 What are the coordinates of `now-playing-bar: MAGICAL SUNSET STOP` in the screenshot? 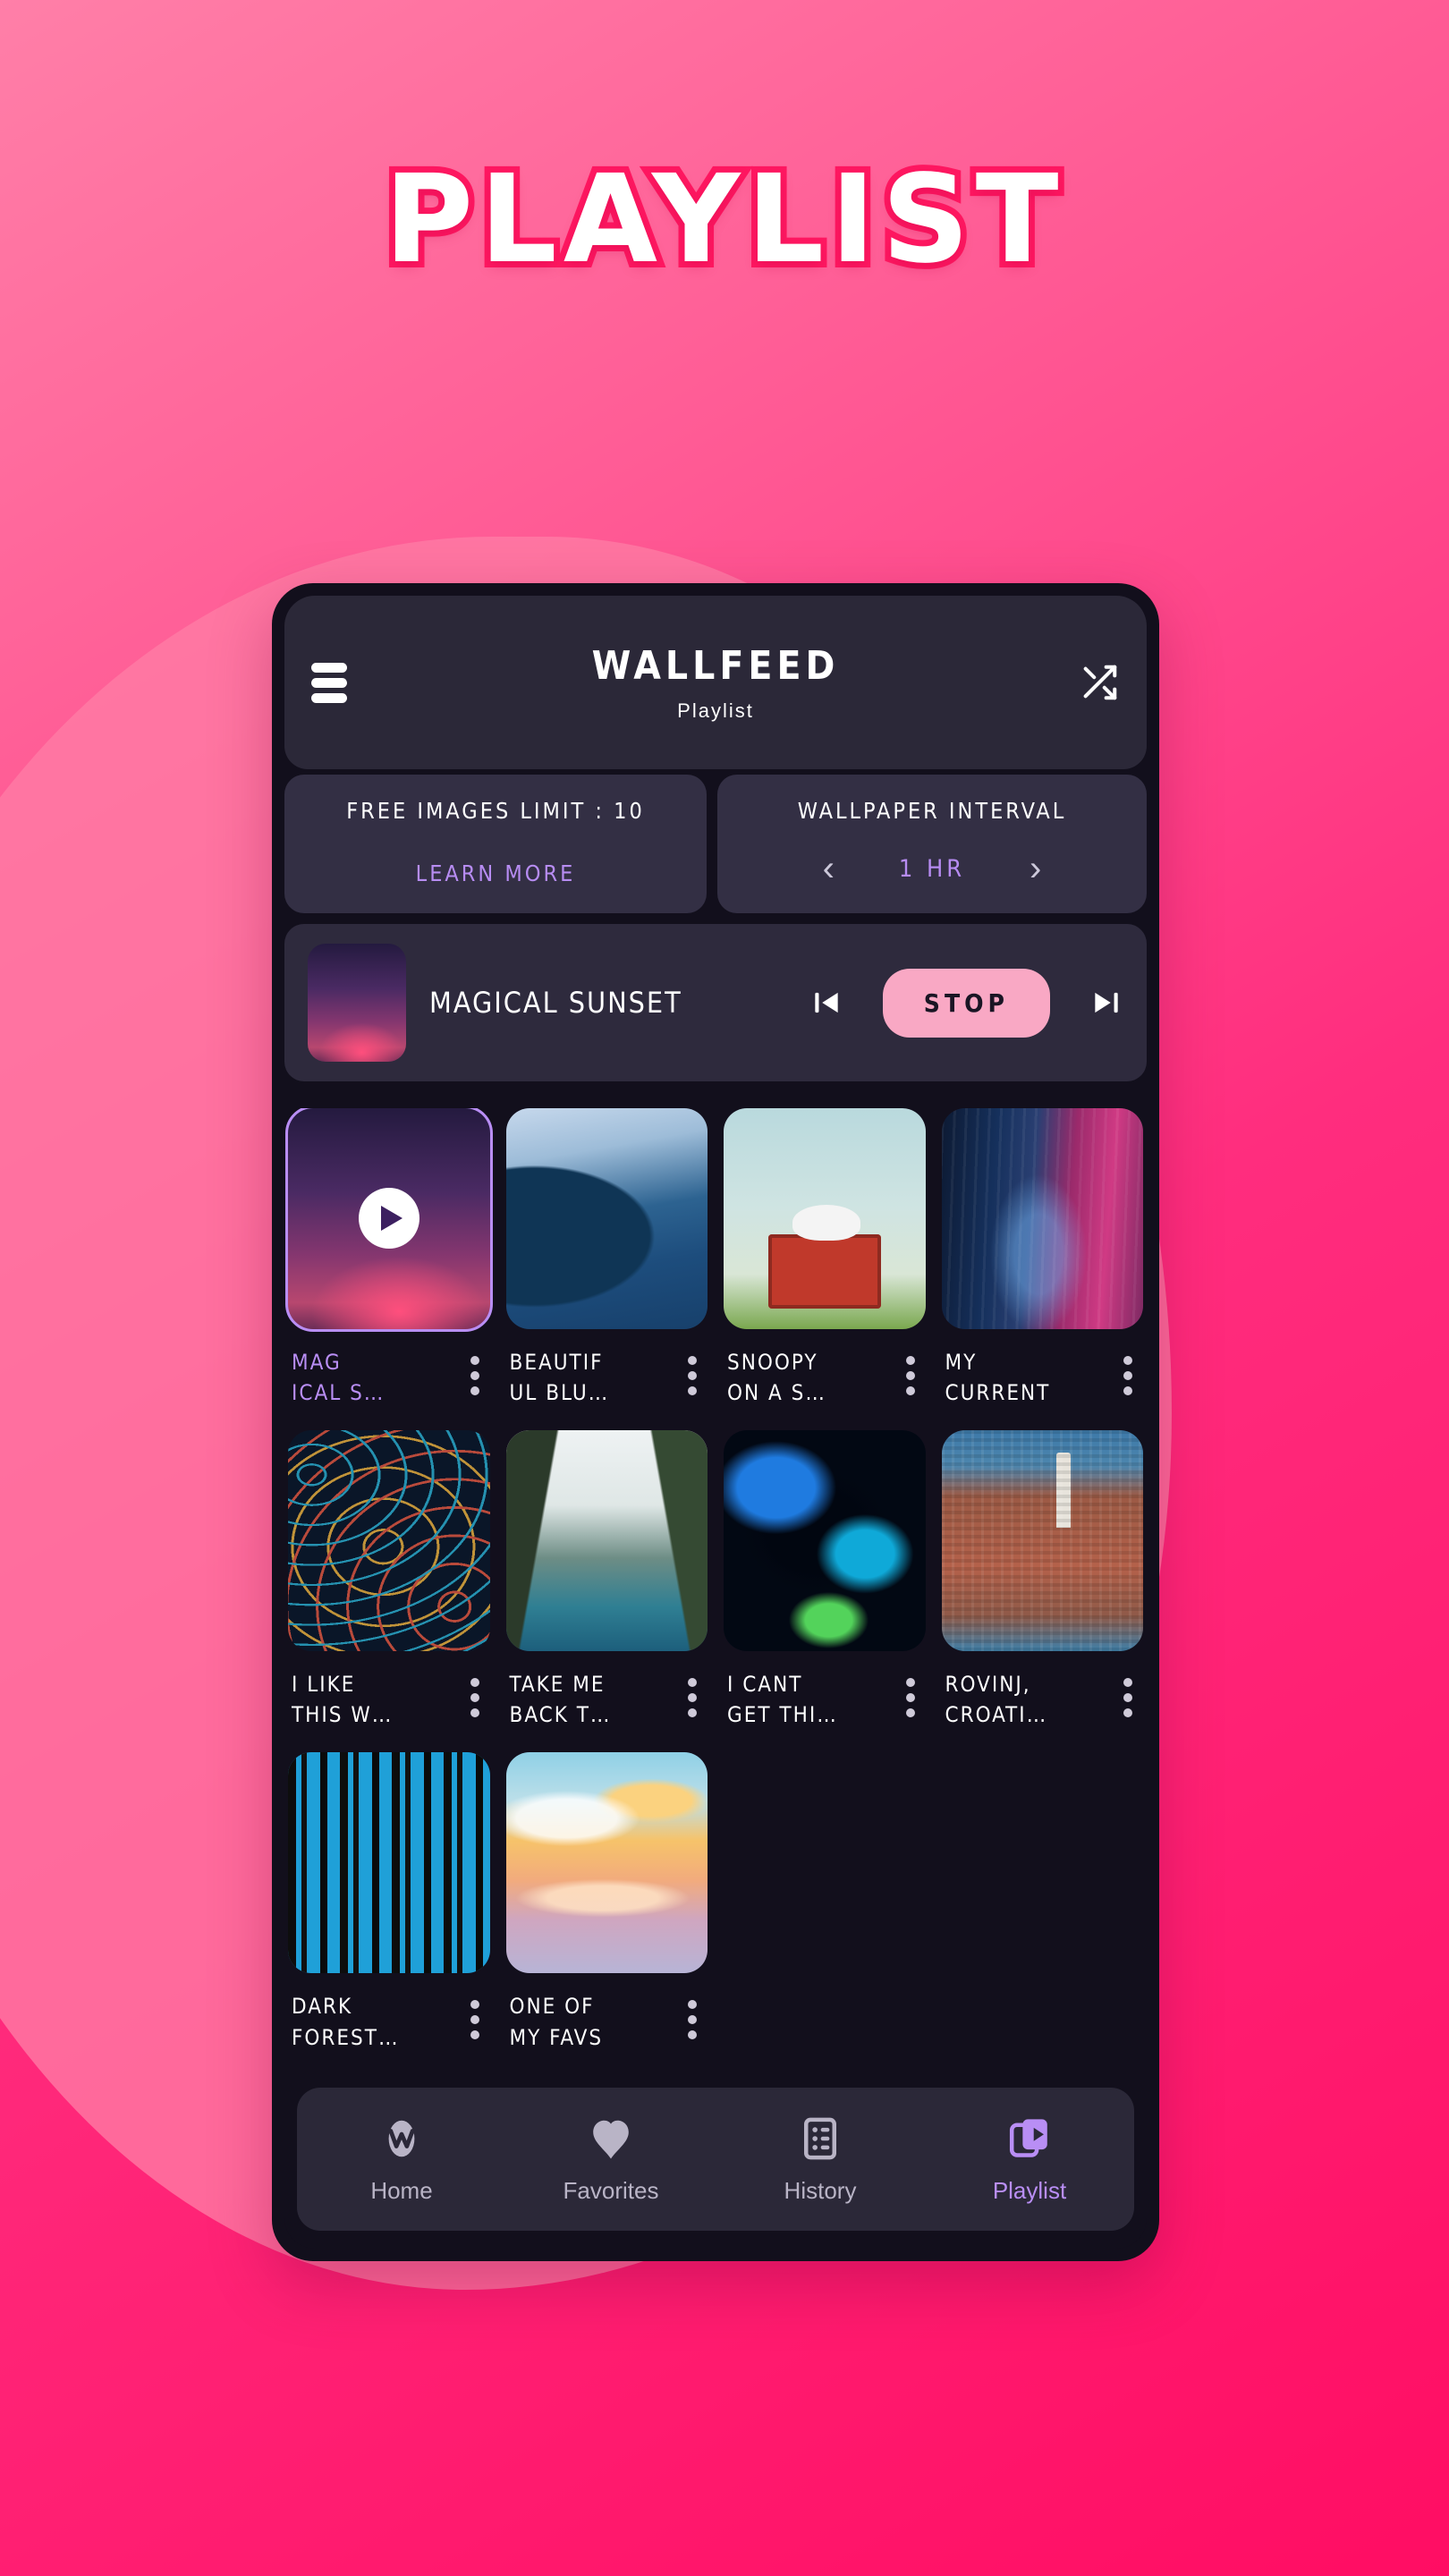 It's located at (715, 1002).